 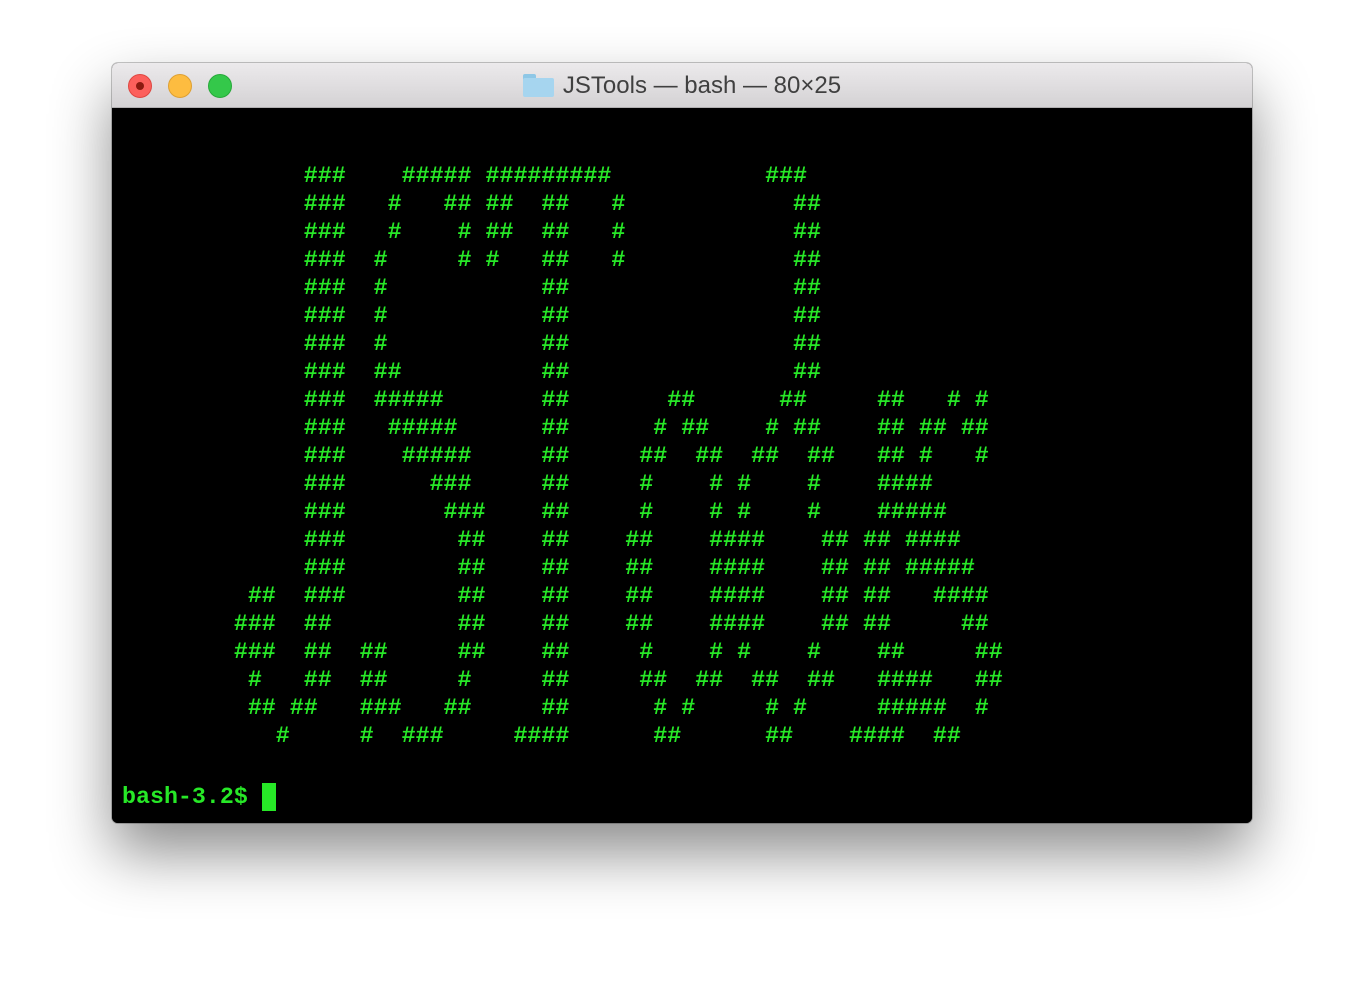 I want to click on window-title-area: JSTools — bash — 80×25, so click(x=682, y=85).